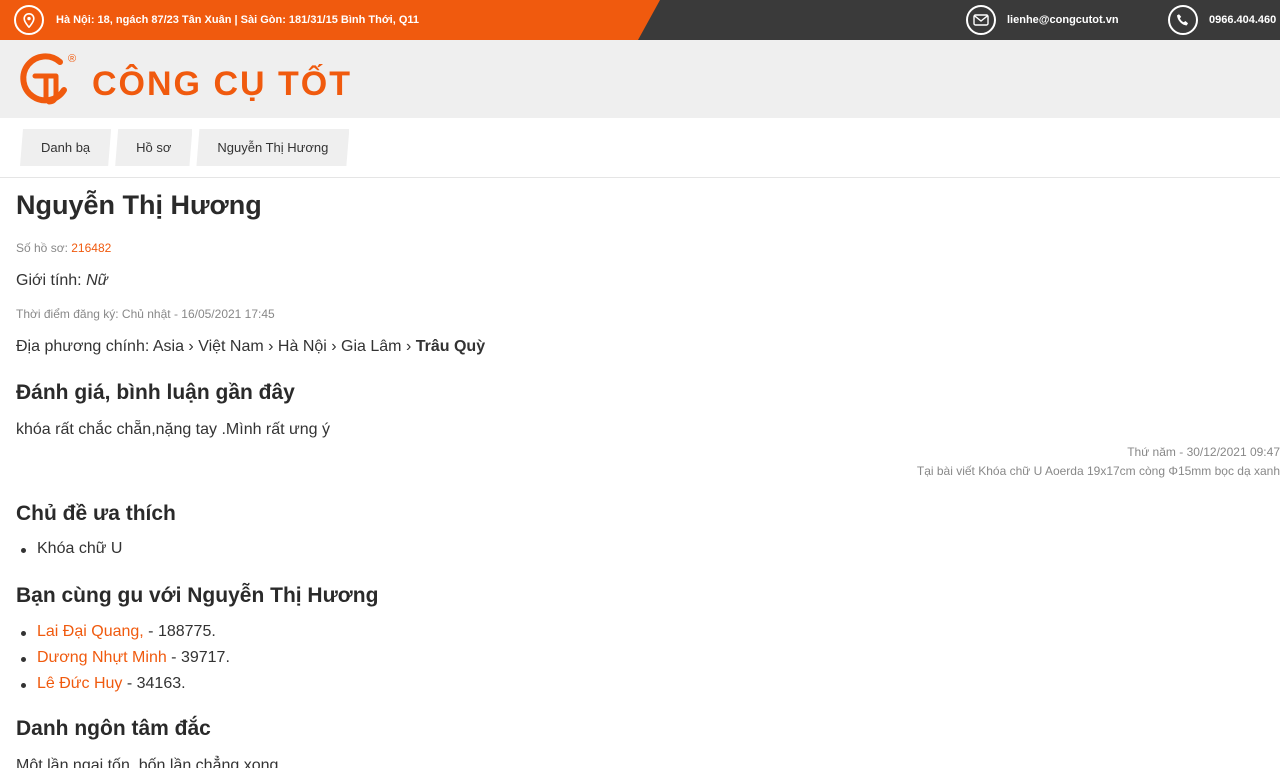 Image resolution: width=1280 pixels, height=768 pixels. I want to click on profile-id: Số hồ sơ: 216482, so click(63, 248).